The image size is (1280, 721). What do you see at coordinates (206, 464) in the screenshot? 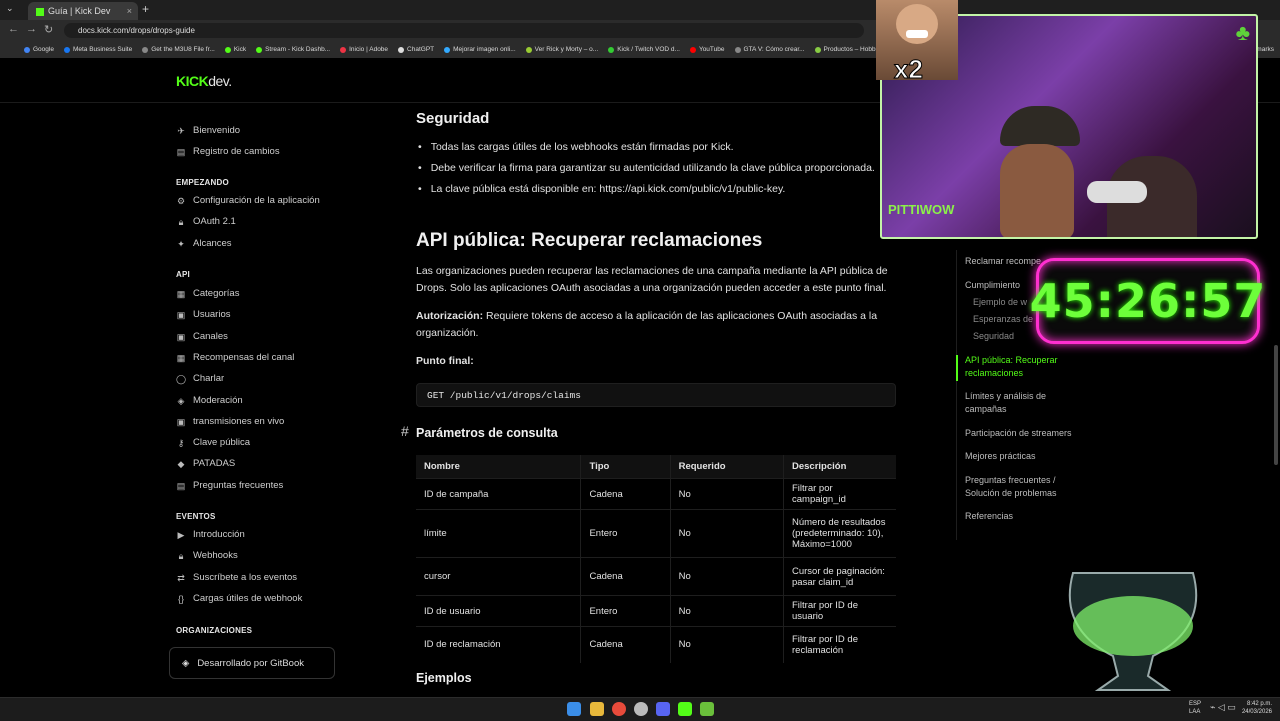
I see `sidebar-item: ◆ PATADAS` at bounding box center [206, 464].